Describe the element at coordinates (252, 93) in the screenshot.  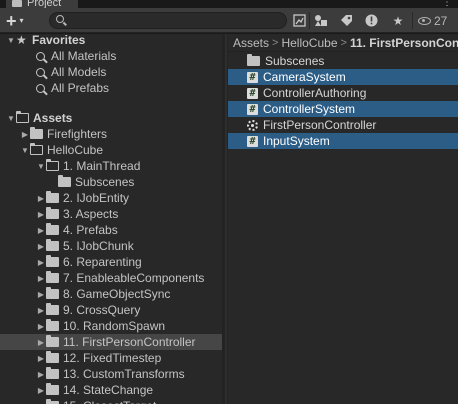
I see `csharp-script-icon: #` at that location.